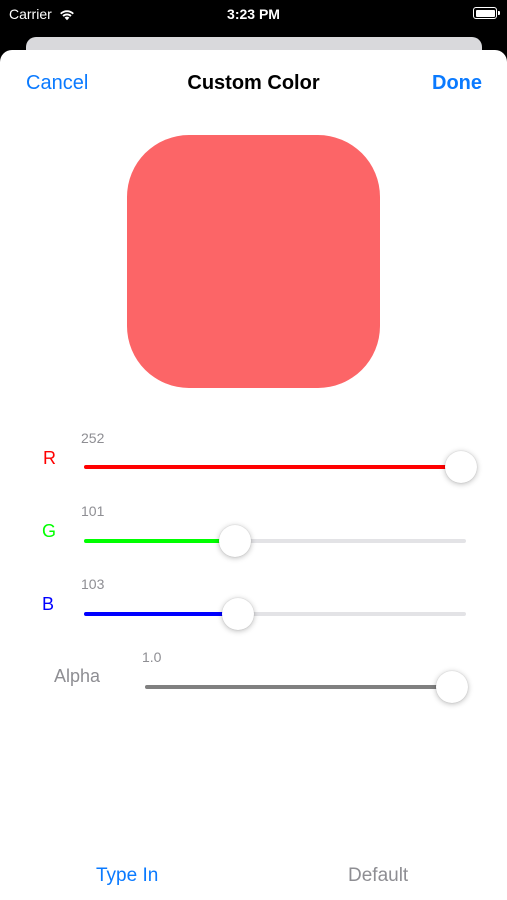 This screenshot has height=900, width=507. I want to click on blue-label: B, so click(48, 604).